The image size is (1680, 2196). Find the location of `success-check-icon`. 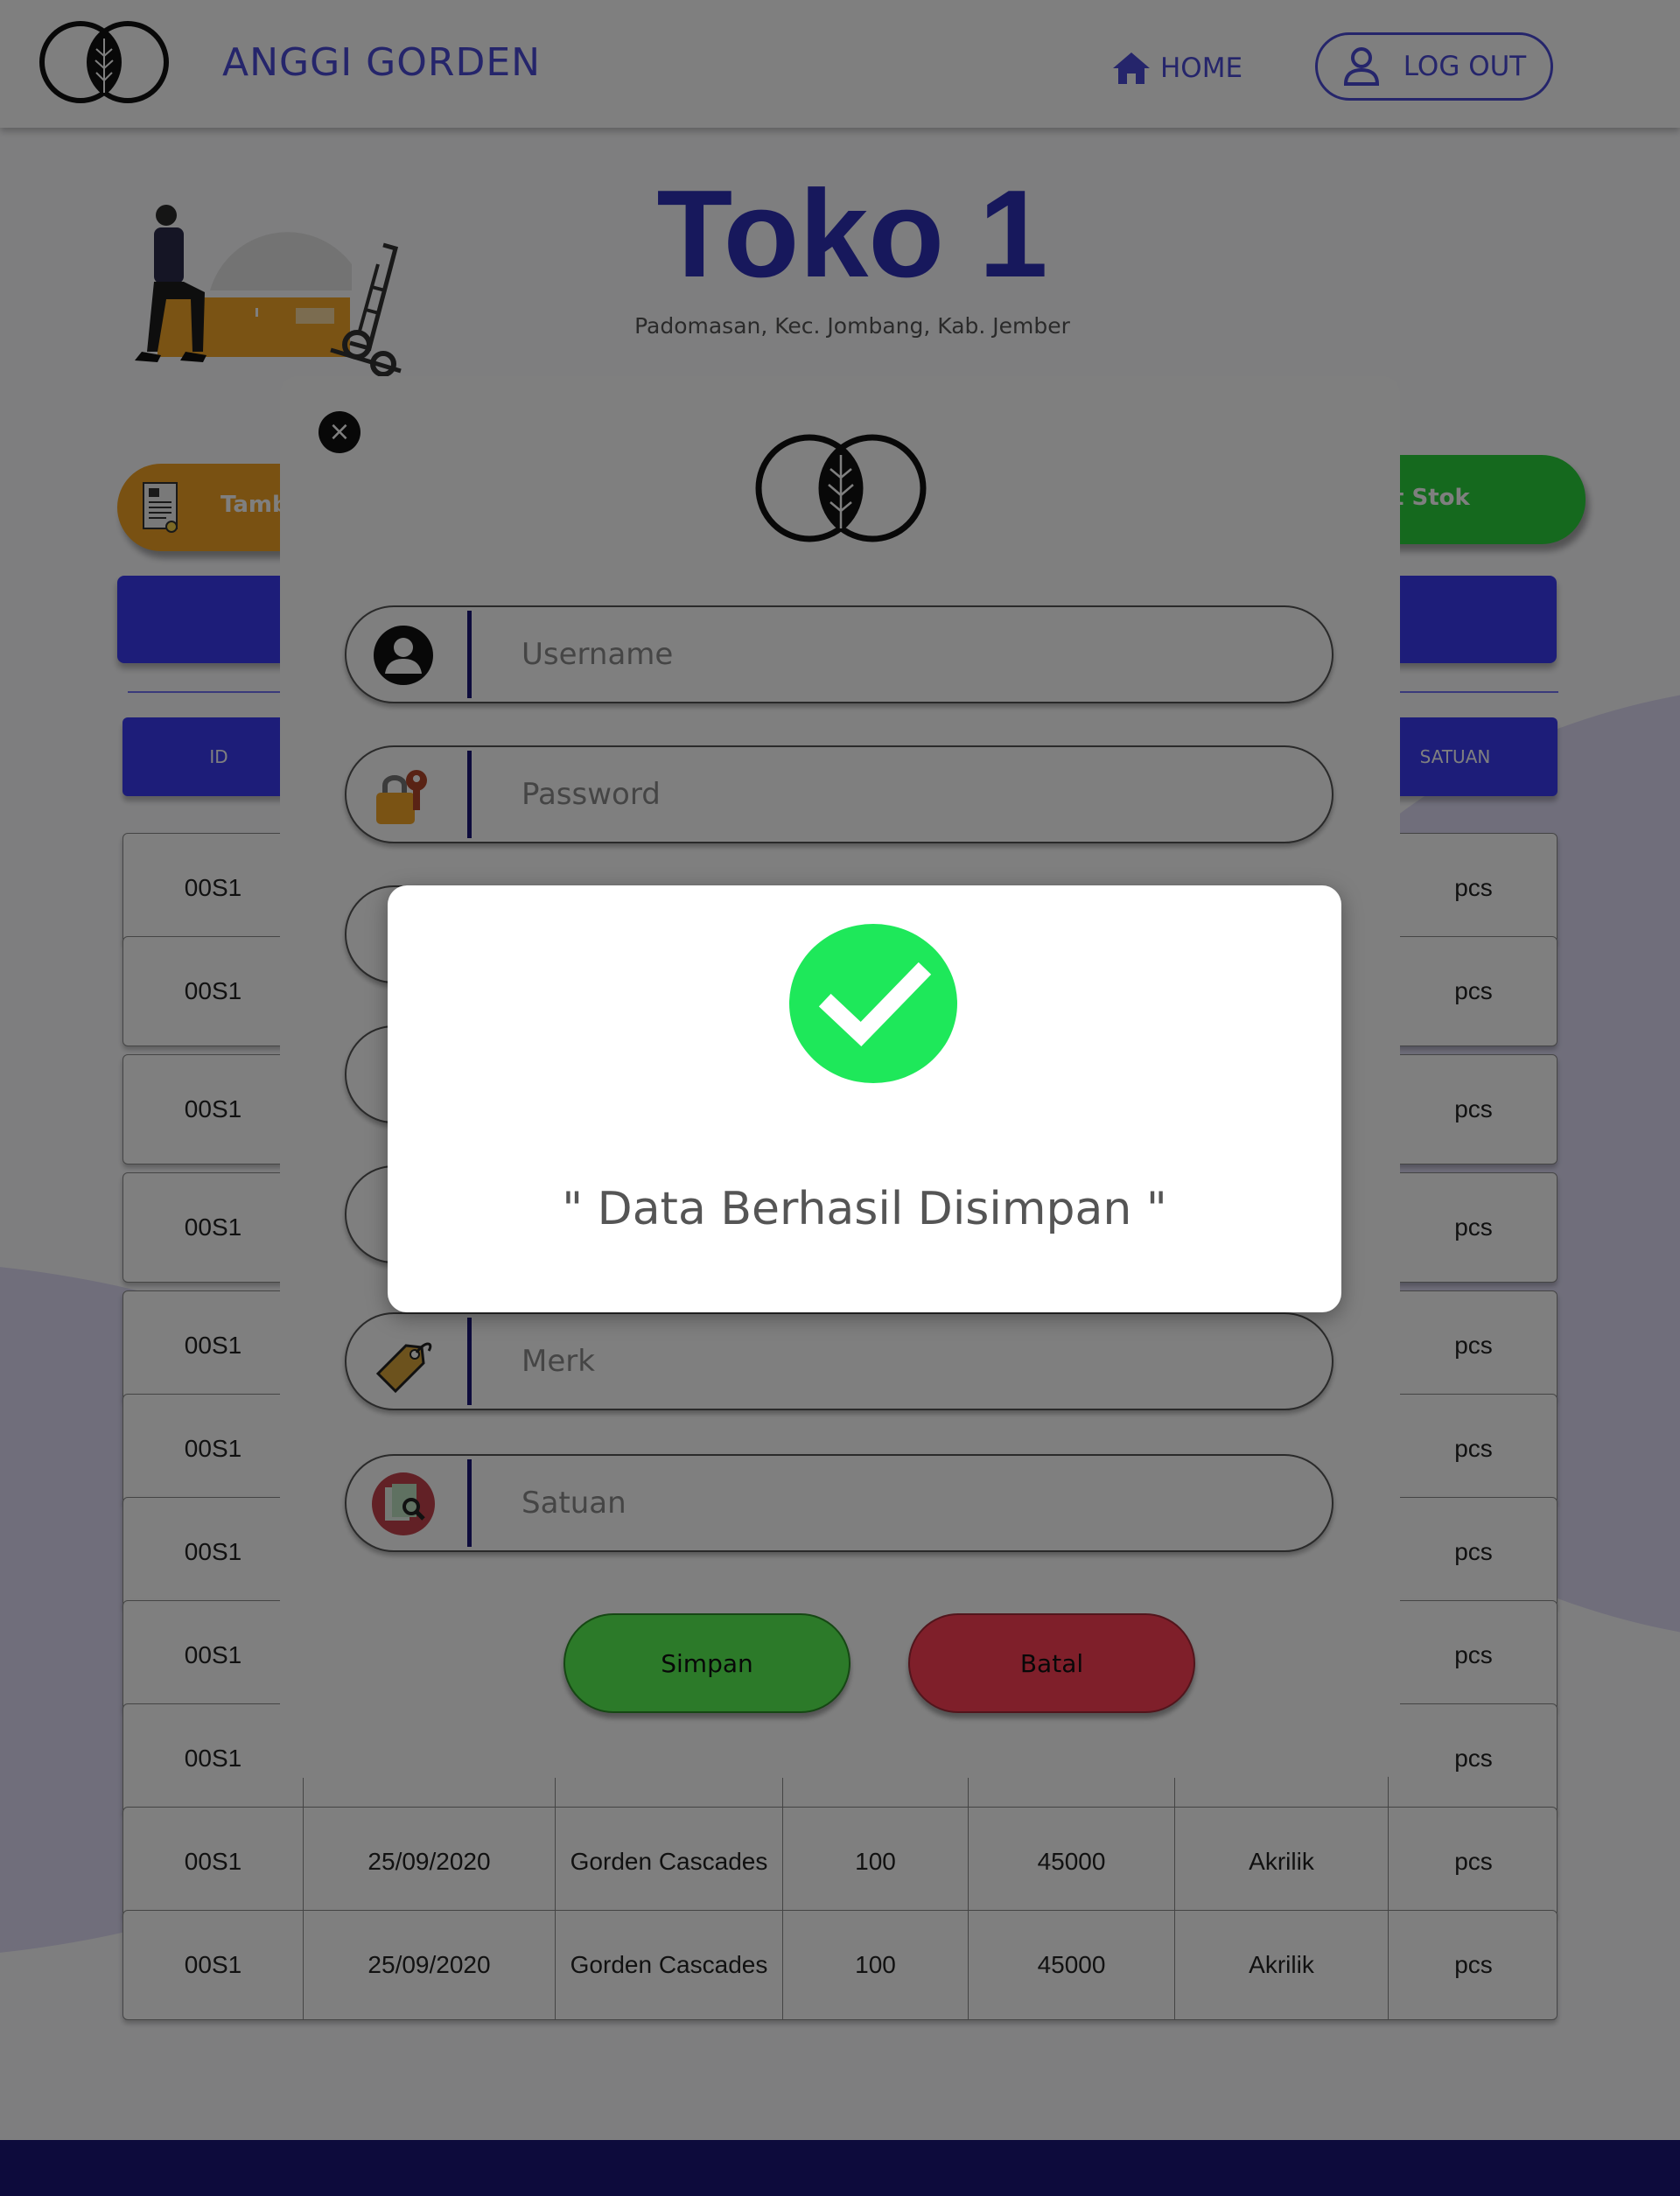

success-check-icon is located at coordinates (873, 1003).